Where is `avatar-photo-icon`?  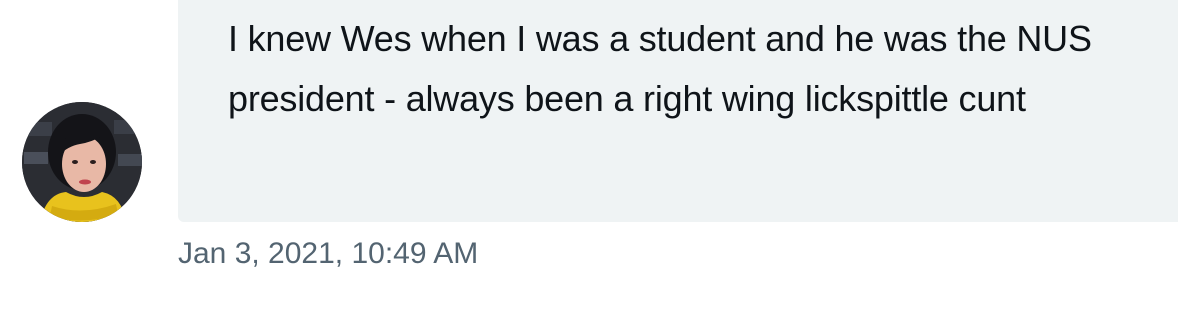
avatar-photo-icon is located at coordinates (82, 162).